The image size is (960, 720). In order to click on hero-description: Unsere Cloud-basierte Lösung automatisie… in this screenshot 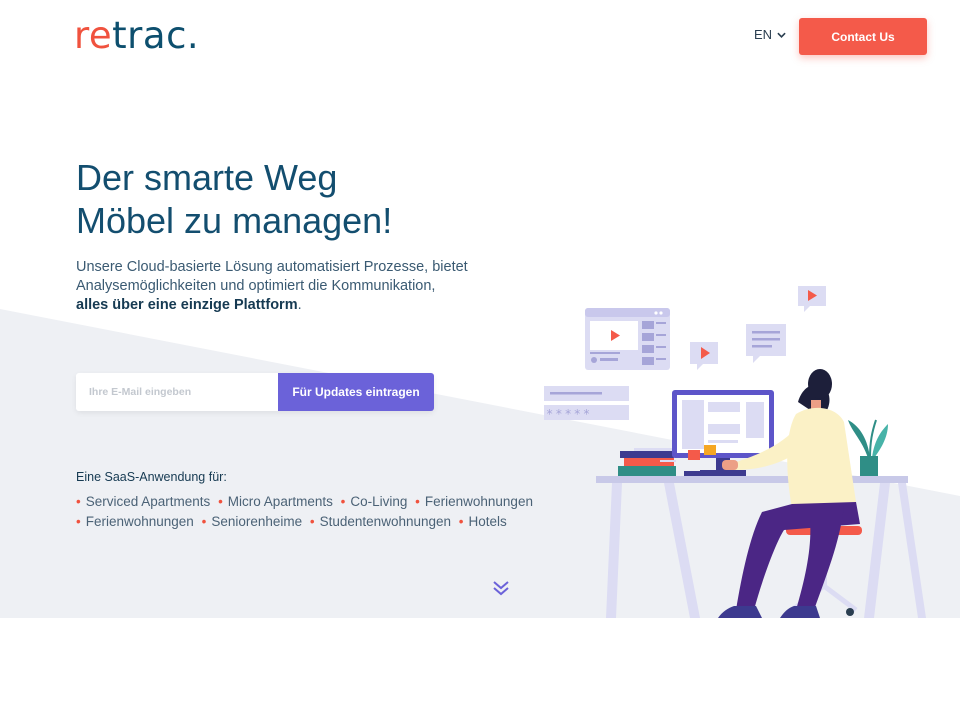, I will do `click(286, 286)`.